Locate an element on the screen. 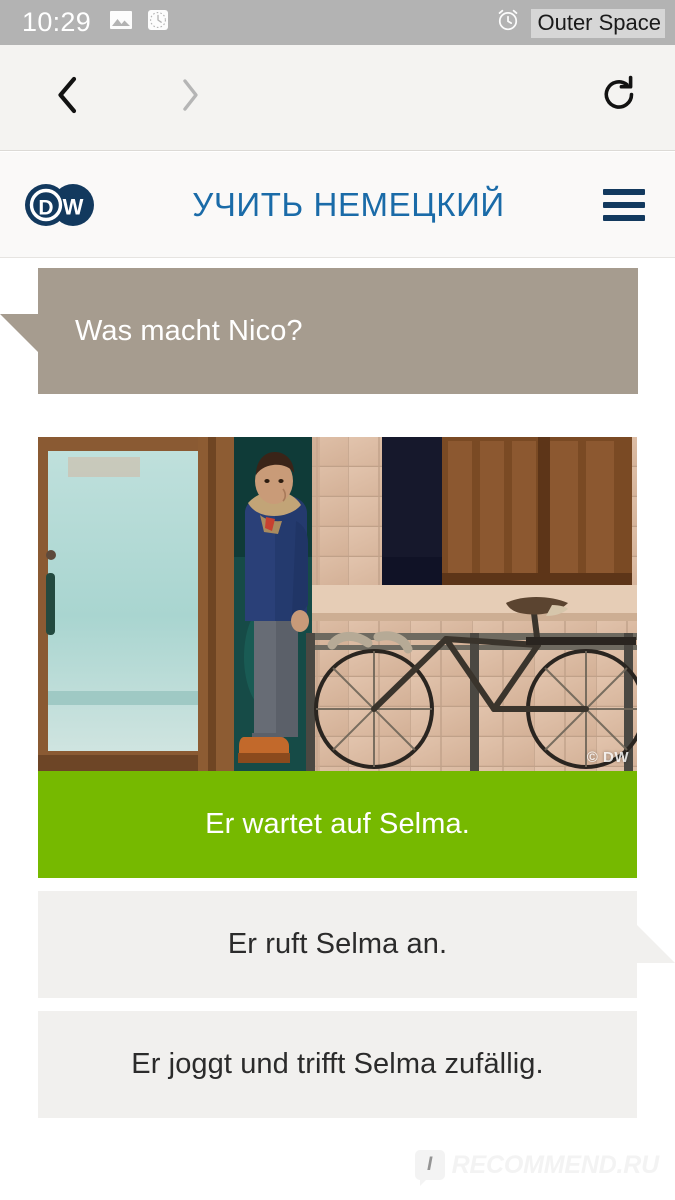 This screenshot has height=1200, width=675. answer-option-label: Er wartet auf Selma. is located at coordinates (337, 824).